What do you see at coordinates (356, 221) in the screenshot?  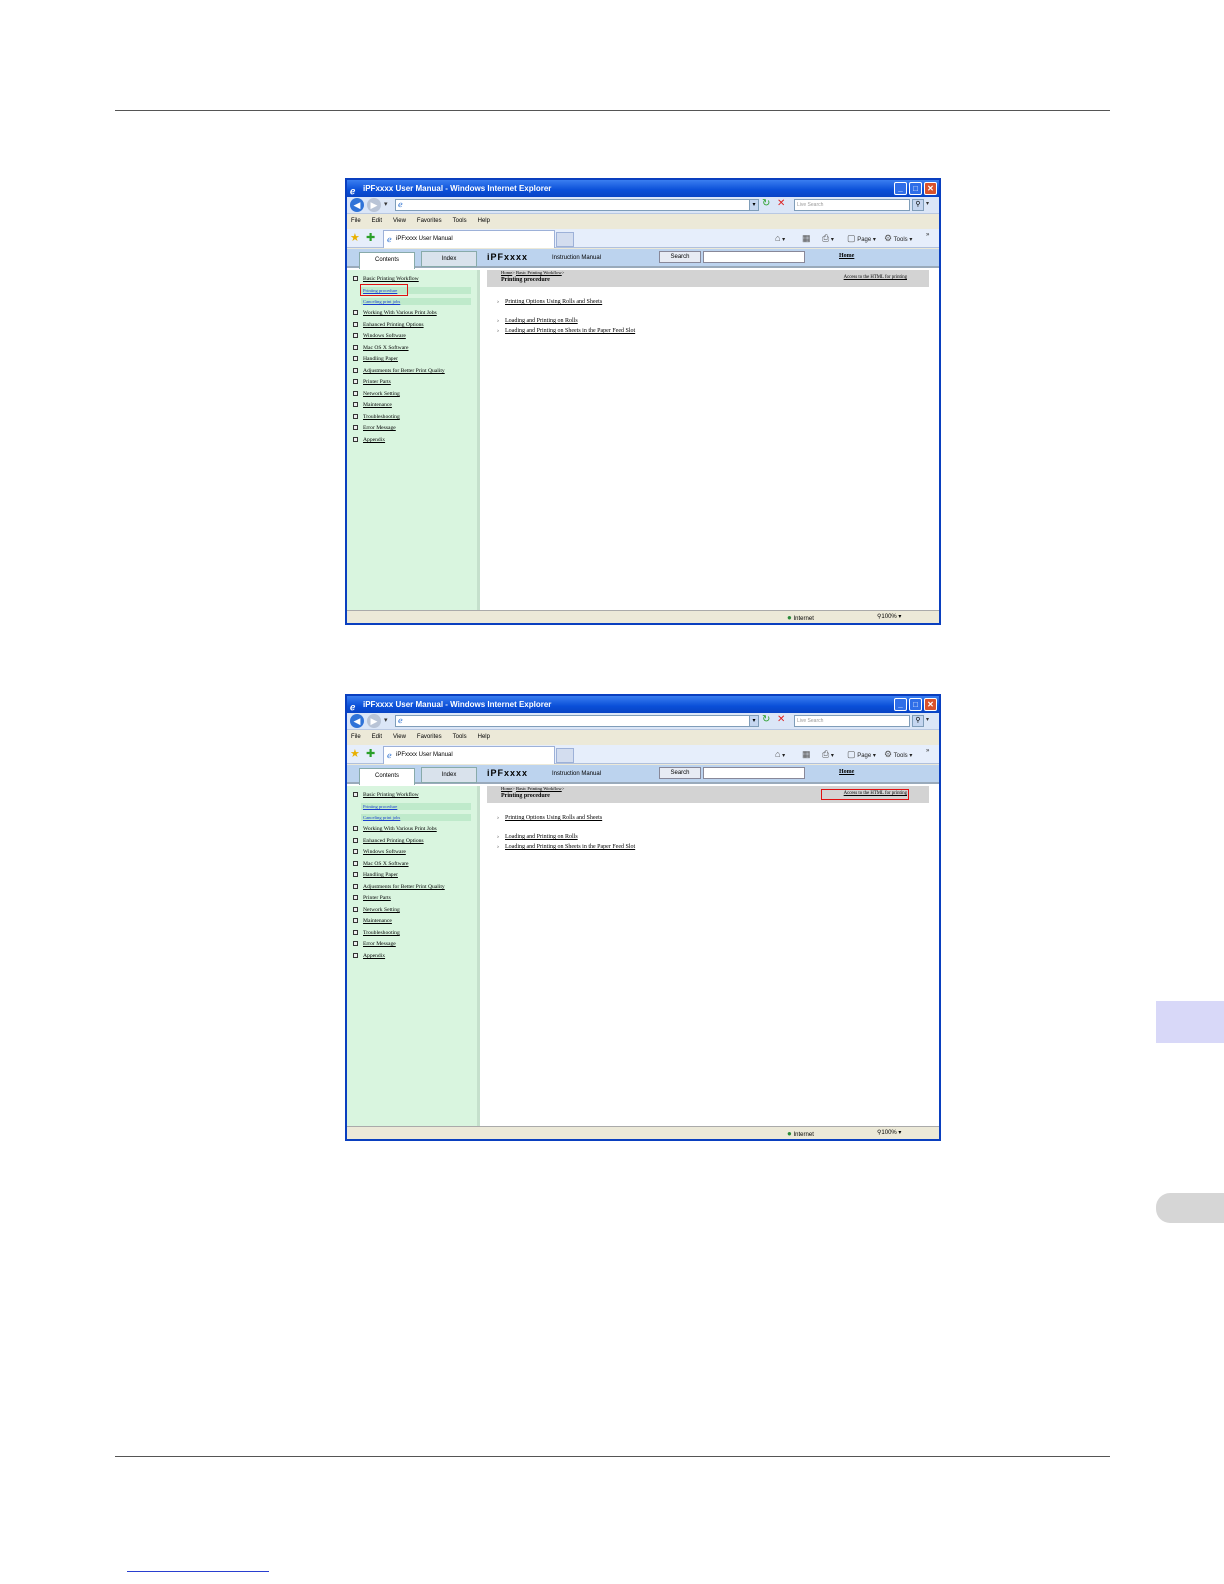 I see `menu-file: File` at bounding box center [356, 221].